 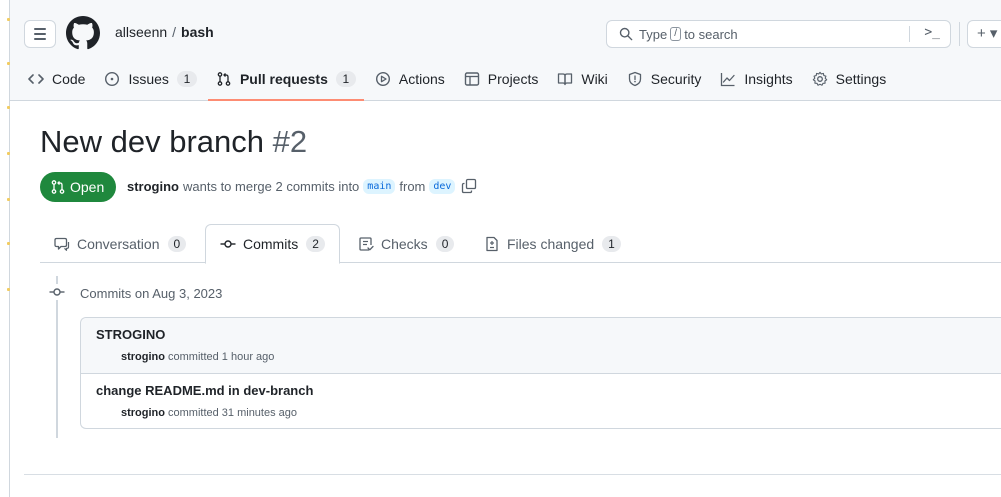 What do you see at coordinates (83, 33) in the screenshot?
I see `github-logo-icon` at bounding box center [83, 33].